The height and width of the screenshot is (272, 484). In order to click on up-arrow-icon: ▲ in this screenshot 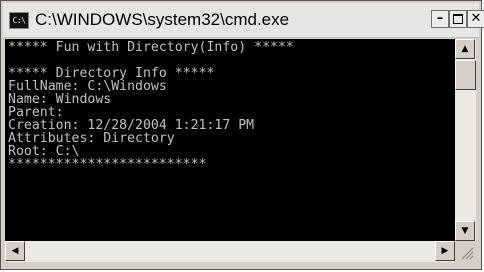, I will do `click(465, 49)`.